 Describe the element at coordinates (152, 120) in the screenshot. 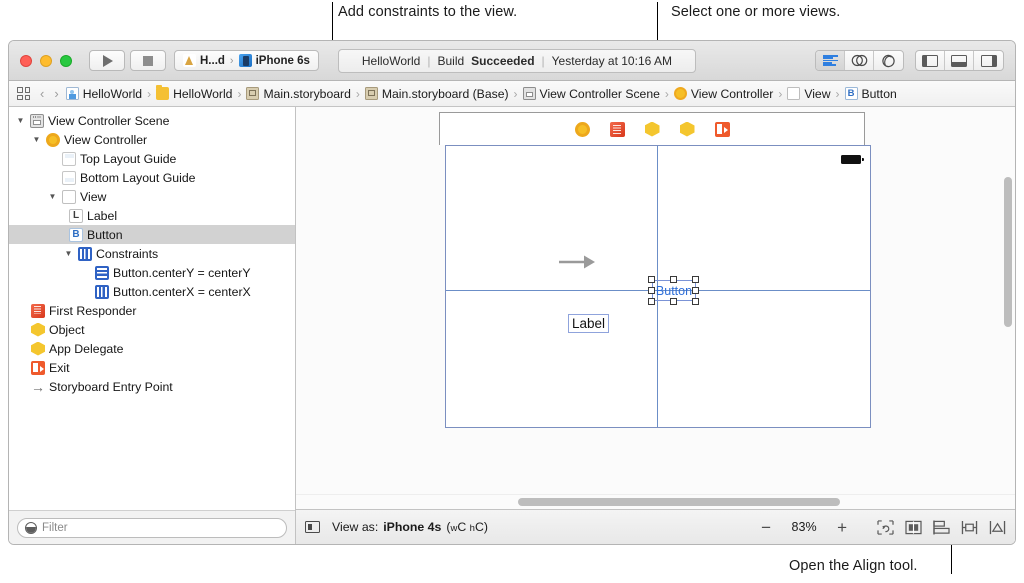

I see `outline-row-view-controller-scene: ▼ View Controller Scene` at that location.